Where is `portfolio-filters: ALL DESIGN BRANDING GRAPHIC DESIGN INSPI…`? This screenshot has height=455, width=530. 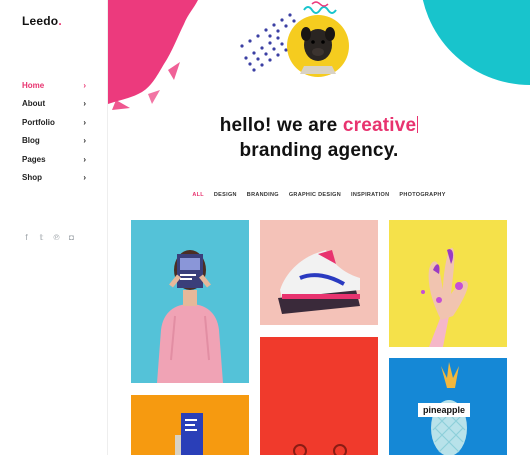 portfolio-filters: ALL DESIGN BRANDING GRAPHIC DESIGN INSPI… is located at coordinates (319, 195).